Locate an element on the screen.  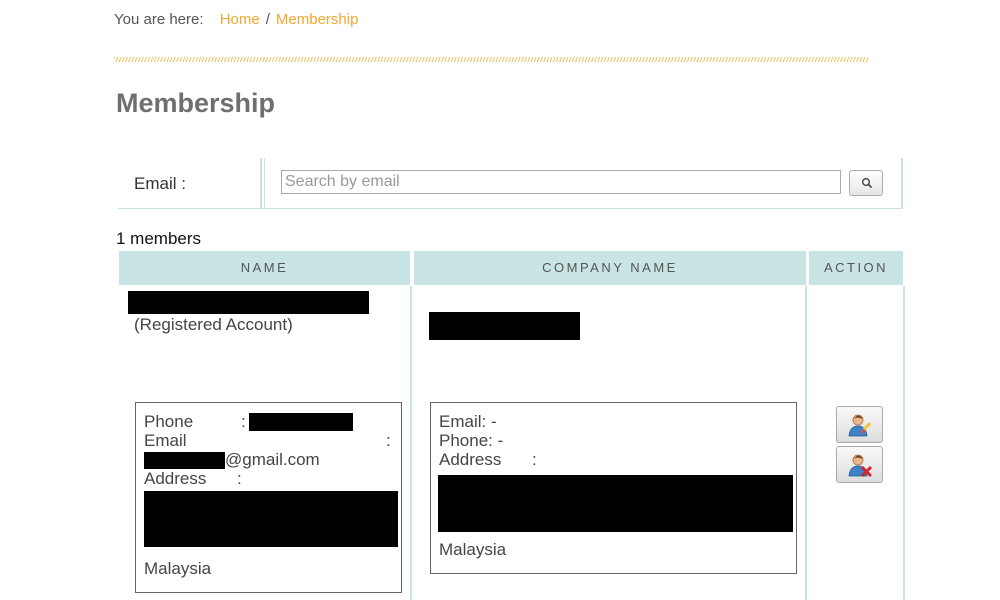
search-icon is located at coordinates (867, 183).